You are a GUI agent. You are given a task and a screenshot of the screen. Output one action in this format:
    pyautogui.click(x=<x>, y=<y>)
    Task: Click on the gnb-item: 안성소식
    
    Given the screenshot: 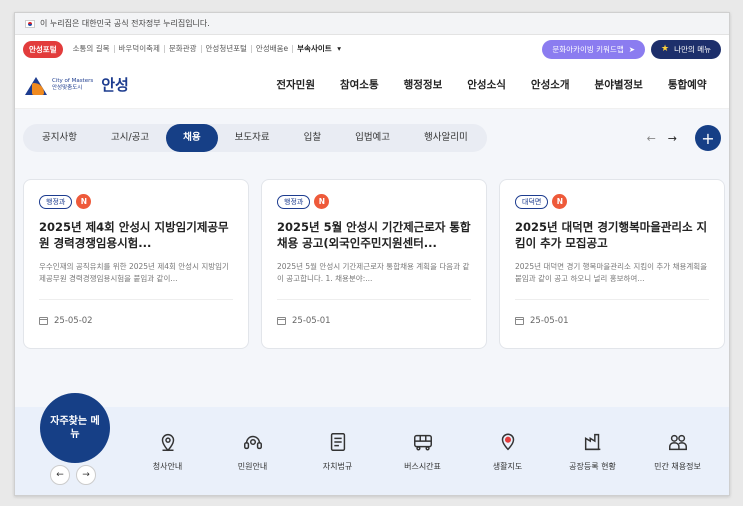 What is the action you would take?
    pyautogui.click(x=487, y=84)
    